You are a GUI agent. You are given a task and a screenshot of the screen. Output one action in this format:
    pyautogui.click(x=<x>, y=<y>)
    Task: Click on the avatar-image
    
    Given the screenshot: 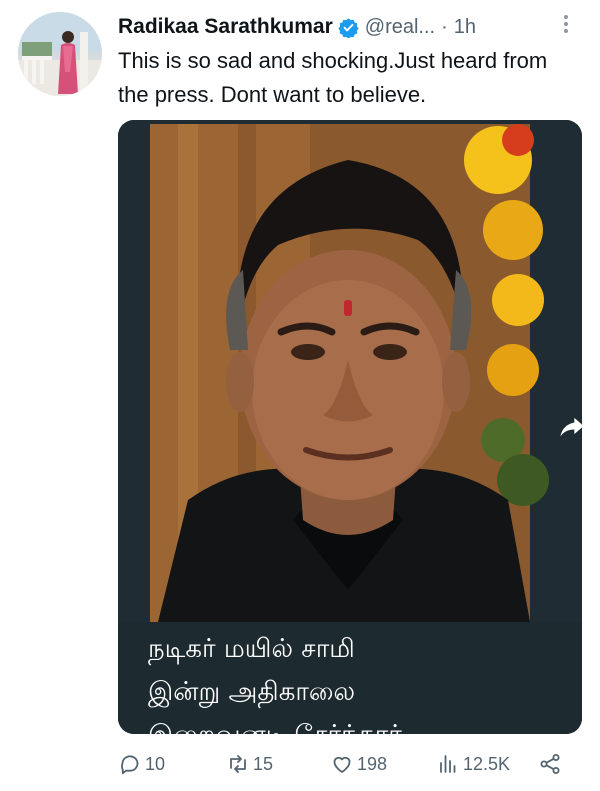 What is the action you would take?
    pyautogui.click(x=60, y=54)
    